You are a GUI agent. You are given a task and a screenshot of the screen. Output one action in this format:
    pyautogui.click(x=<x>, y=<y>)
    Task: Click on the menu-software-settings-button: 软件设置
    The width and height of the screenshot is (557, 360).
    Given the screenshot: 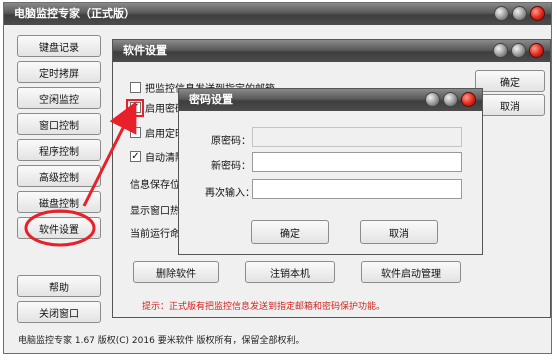 What is the action you would take?
    pyautogui.click(x=59, y=228)
    